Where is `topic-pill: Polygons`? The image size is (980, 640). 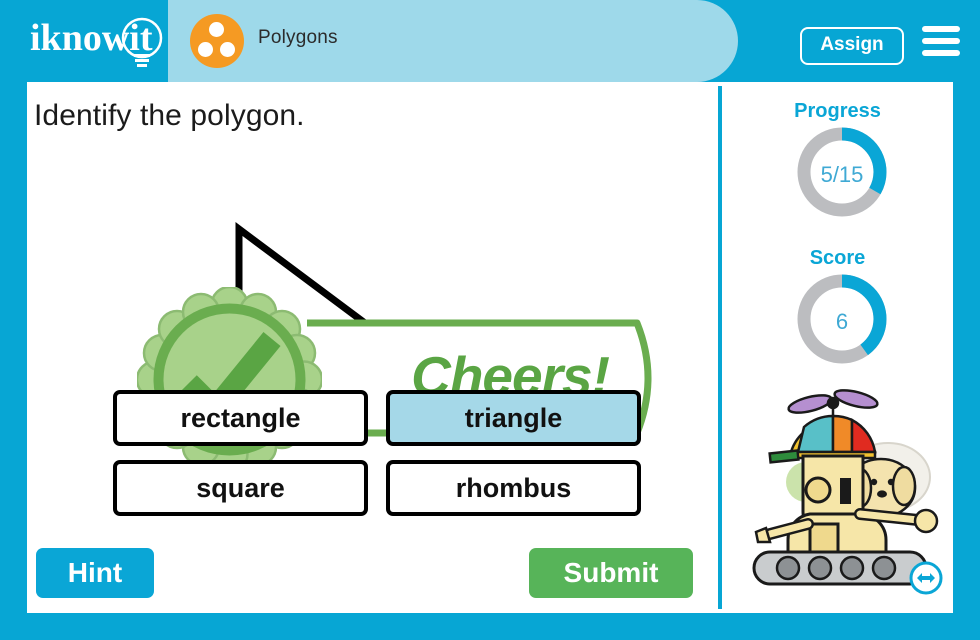
topic-pill: Polygons is located at coordinates (453, 41).